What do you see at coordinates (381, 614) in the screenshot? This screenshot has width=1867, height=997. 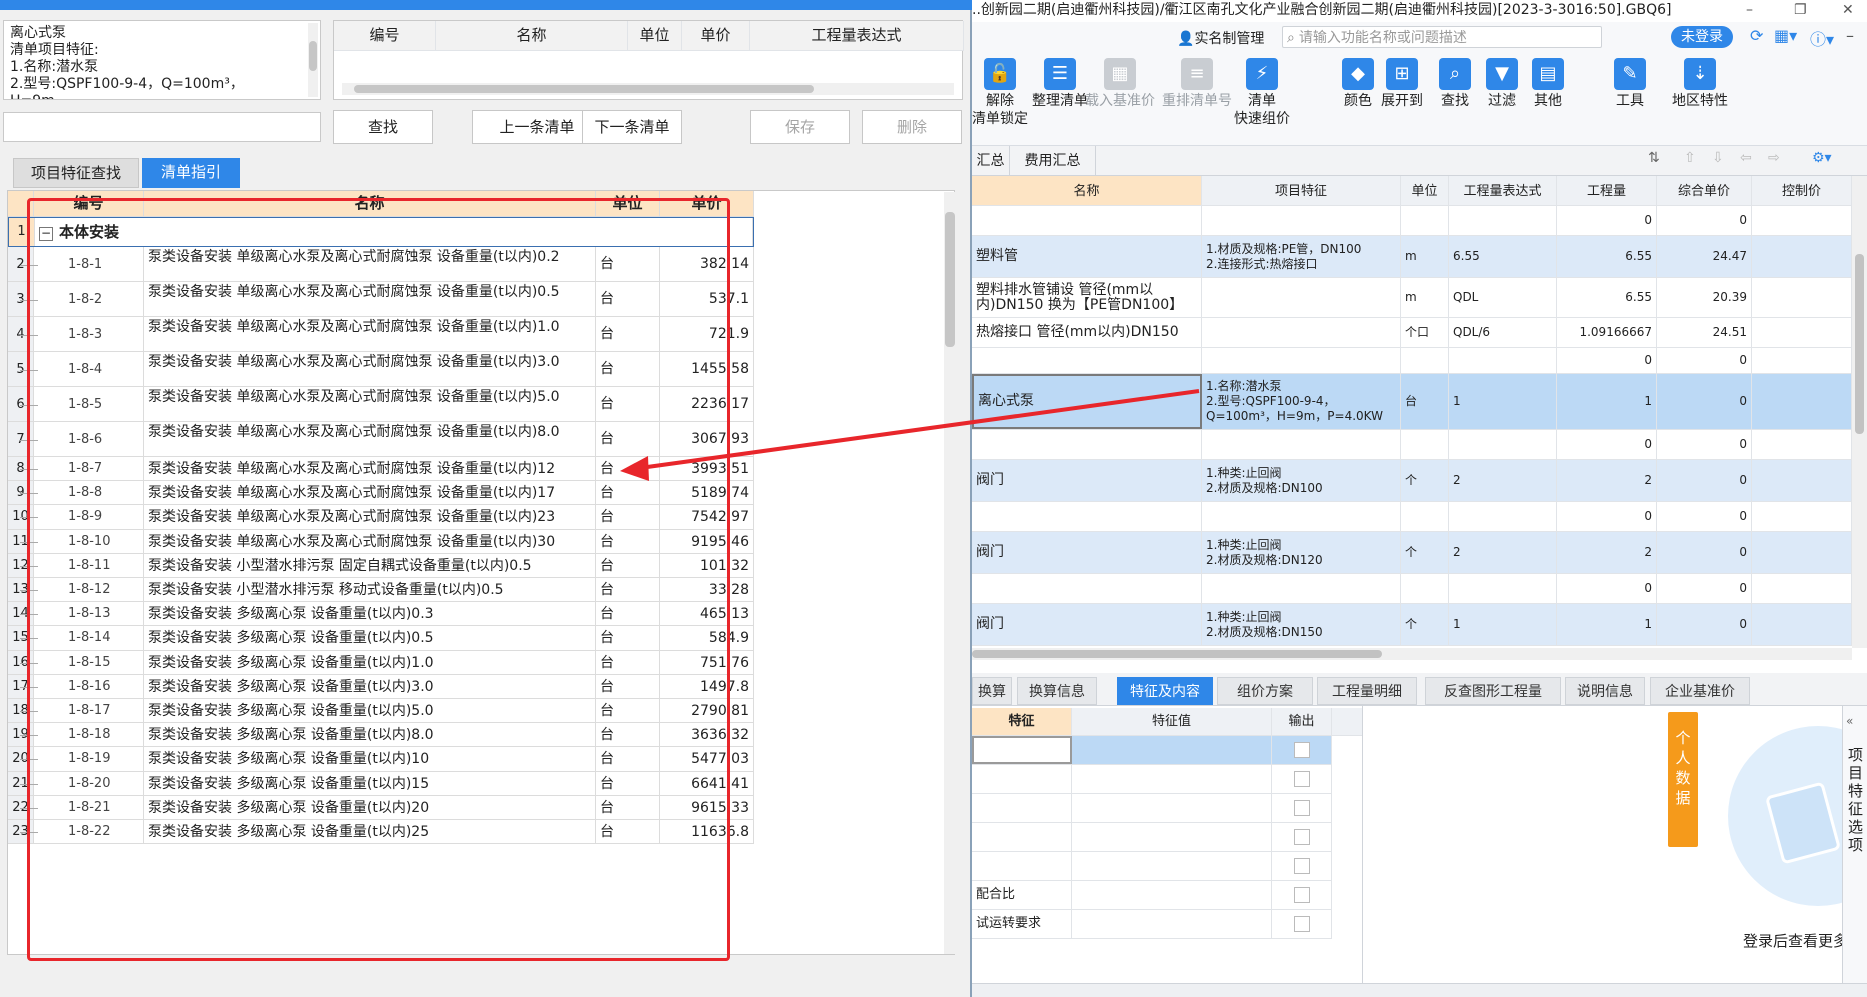 I see `guide-row: 14 1-8-13 泵类设备安装 多级离心泵 设备重量(t以内)0.3 台 465.13` at bounding box center [381, 614].